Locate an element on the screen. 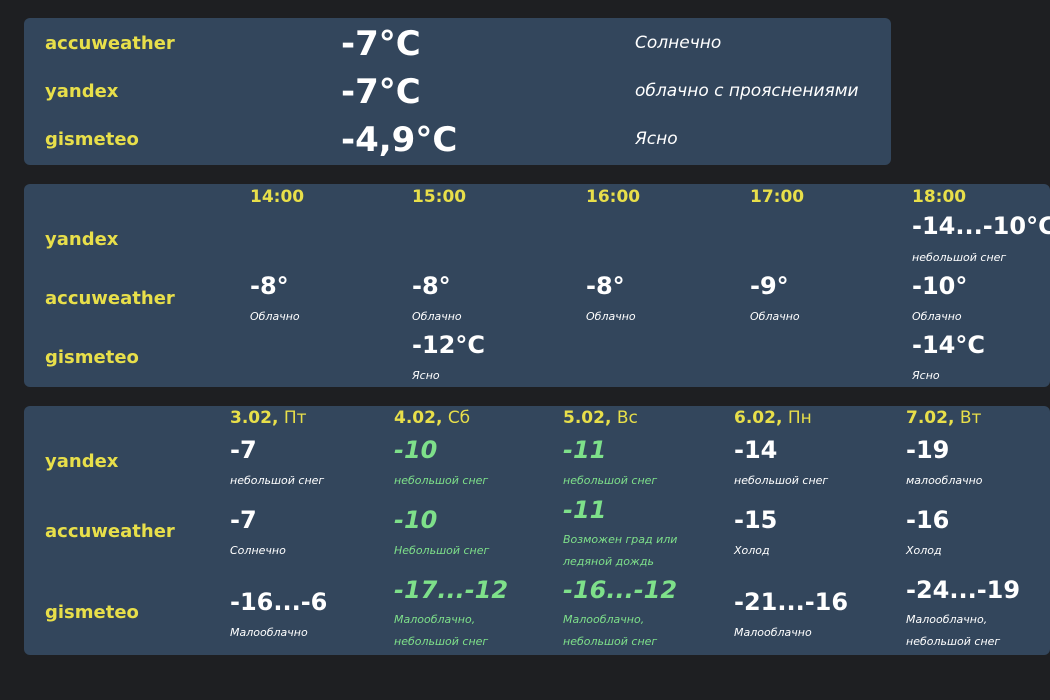 The image size is (1050, 700). current-desc-accuweather: Солнечно is located at coordinates (678, 43).